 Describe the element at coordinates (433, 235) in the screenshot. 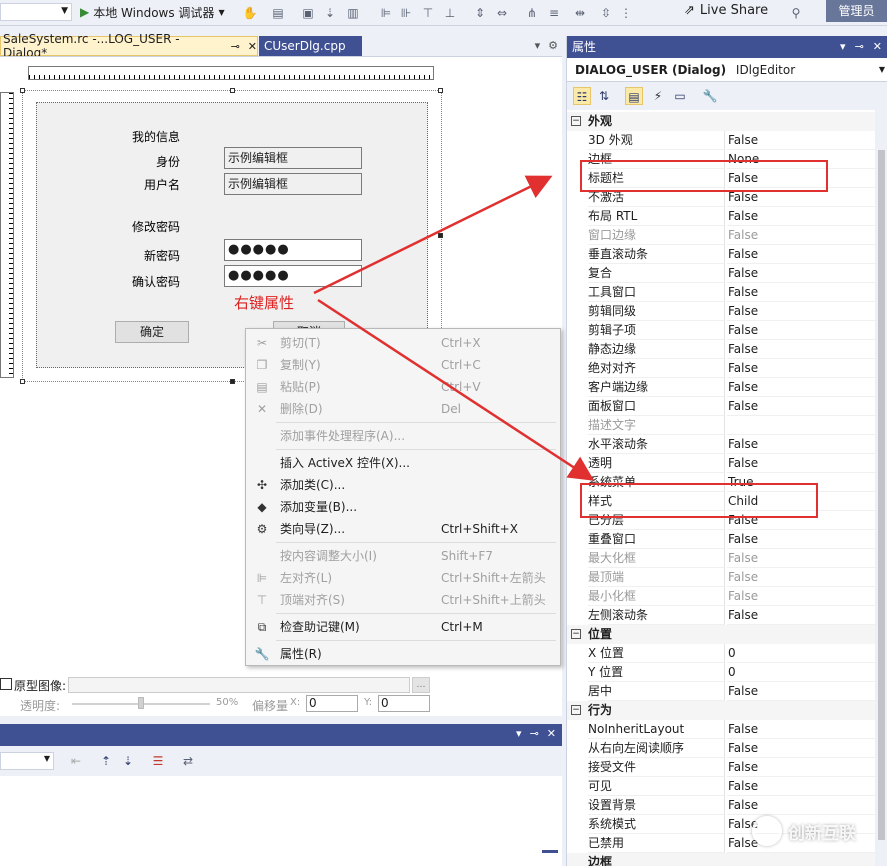

I see `arrow-to-titlebar` at that location.